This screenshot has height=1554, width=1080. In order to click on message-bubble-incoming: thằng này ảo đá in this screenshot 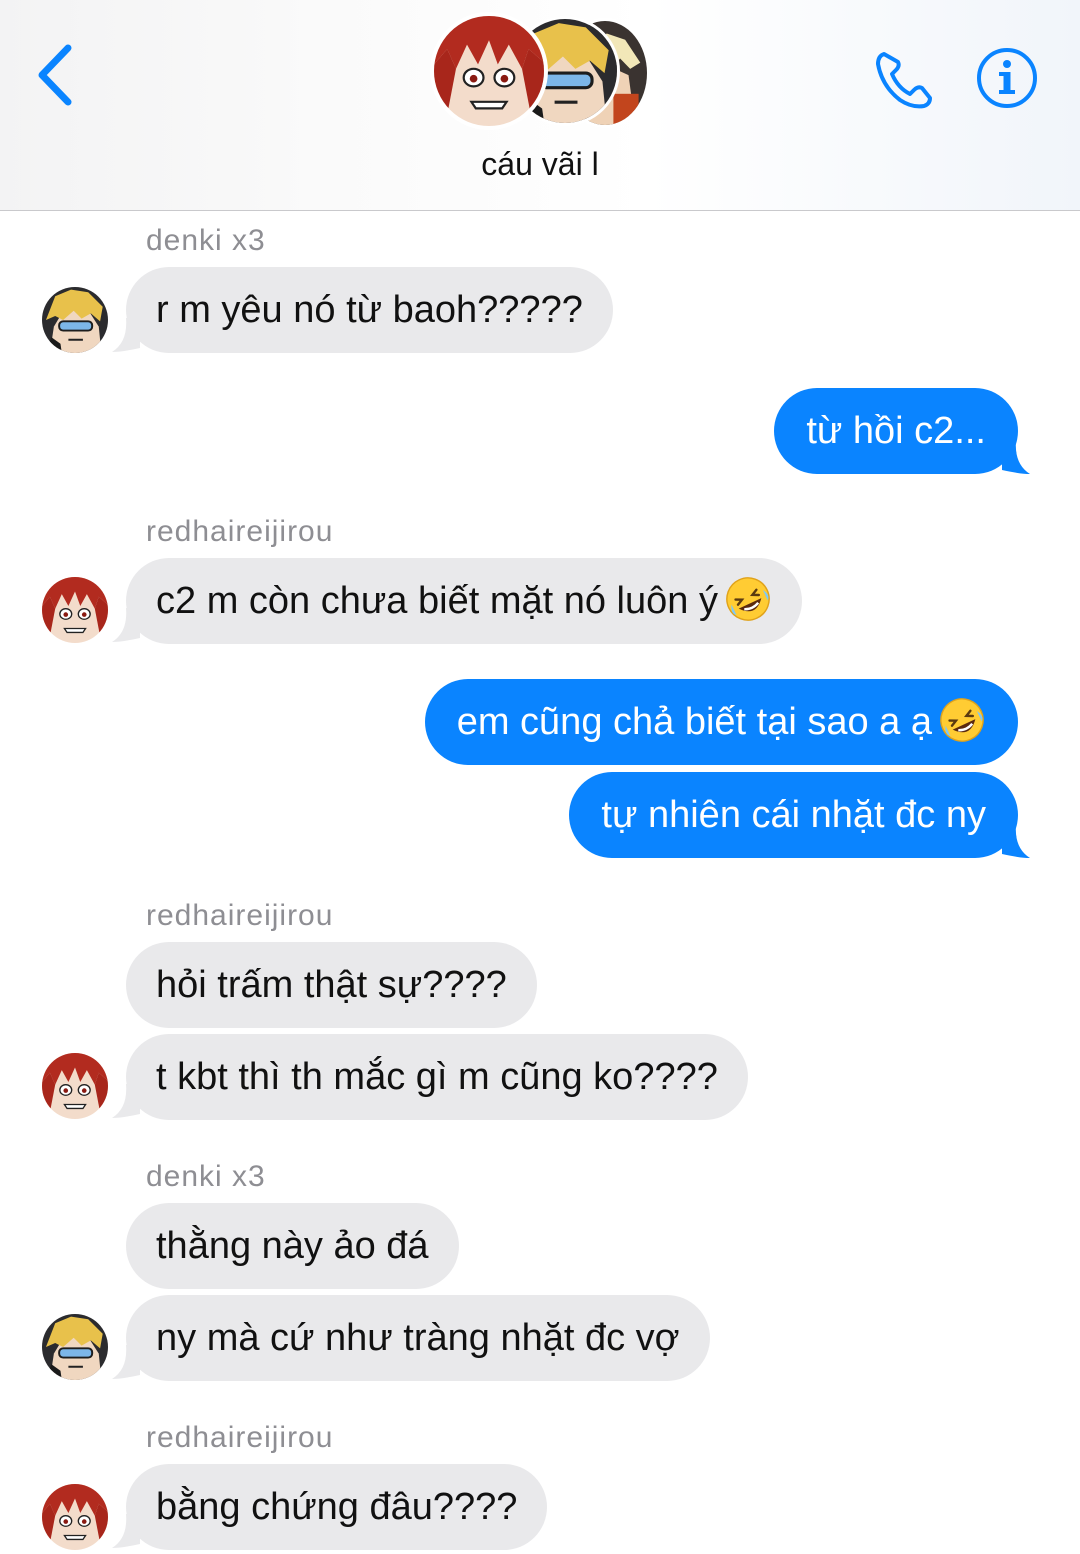, I will do `click(292, 1246)`.